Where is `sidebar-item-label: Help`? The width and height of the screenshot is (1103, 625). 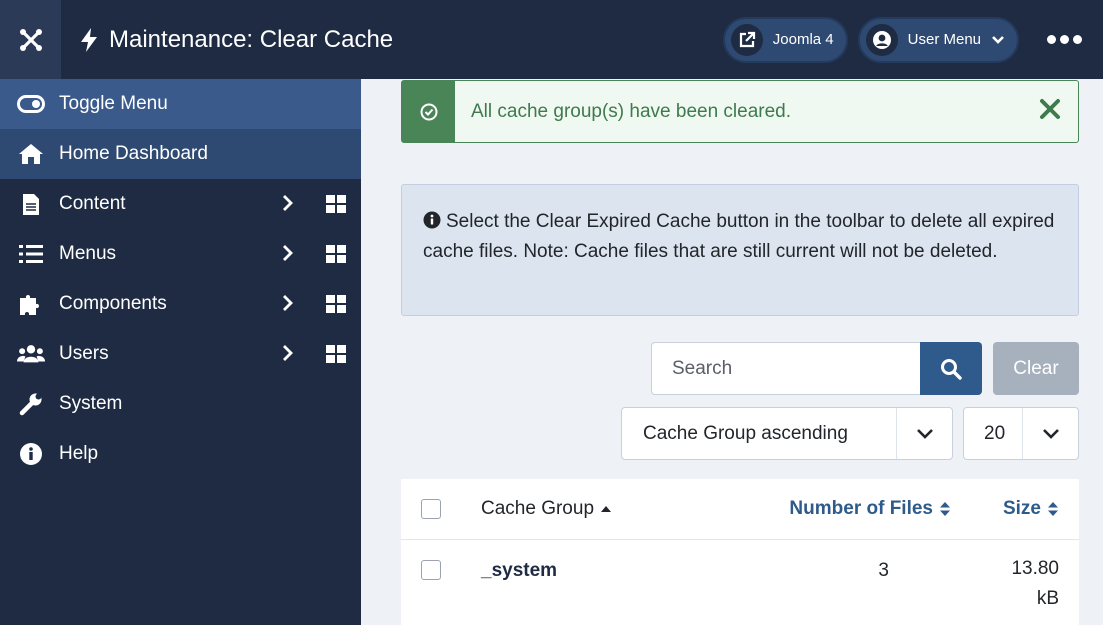
sidebar-item-label: Help is located at coordinates (79, 453).